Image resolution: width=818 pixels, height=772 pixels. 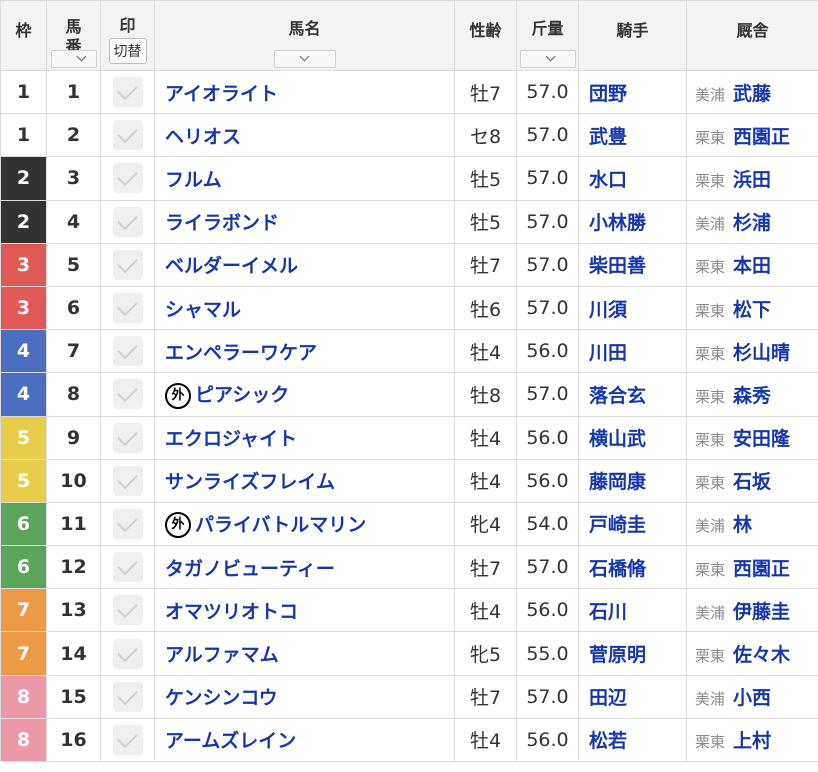 I want to click on horse-name-cell: アームズレイン, so click(x=304, y=740).